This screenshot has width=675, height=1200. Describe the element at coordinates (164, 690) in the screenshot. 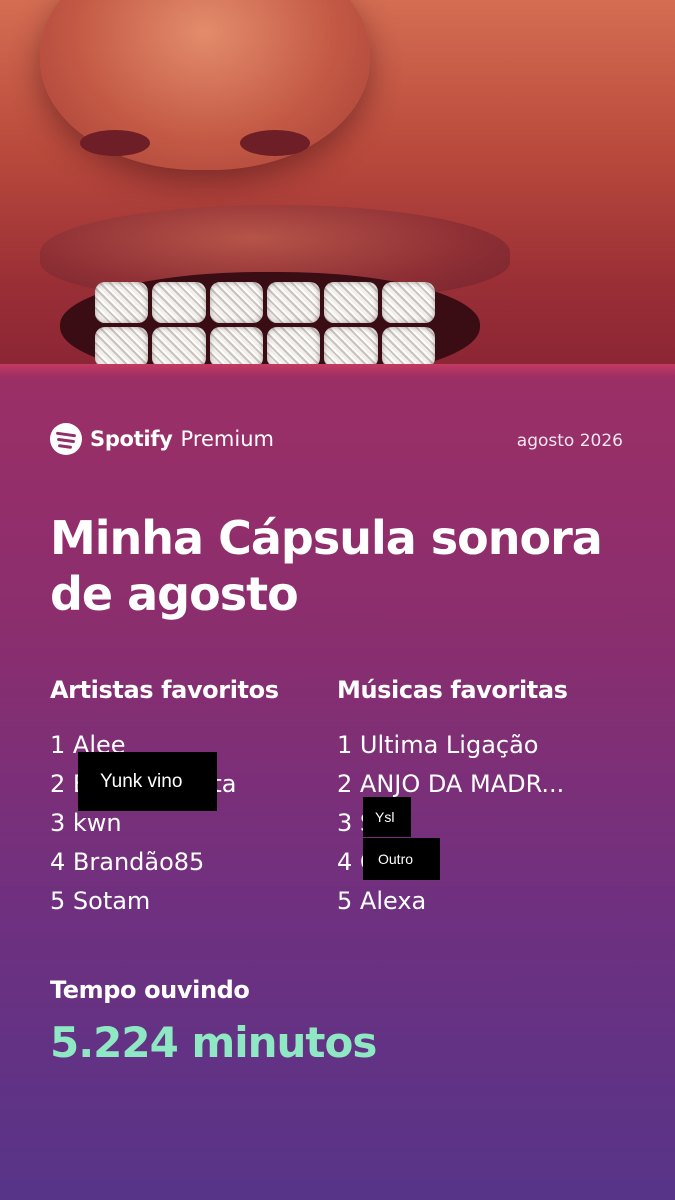

I see `top-artists-heading: Artistas favoritos` at that location.